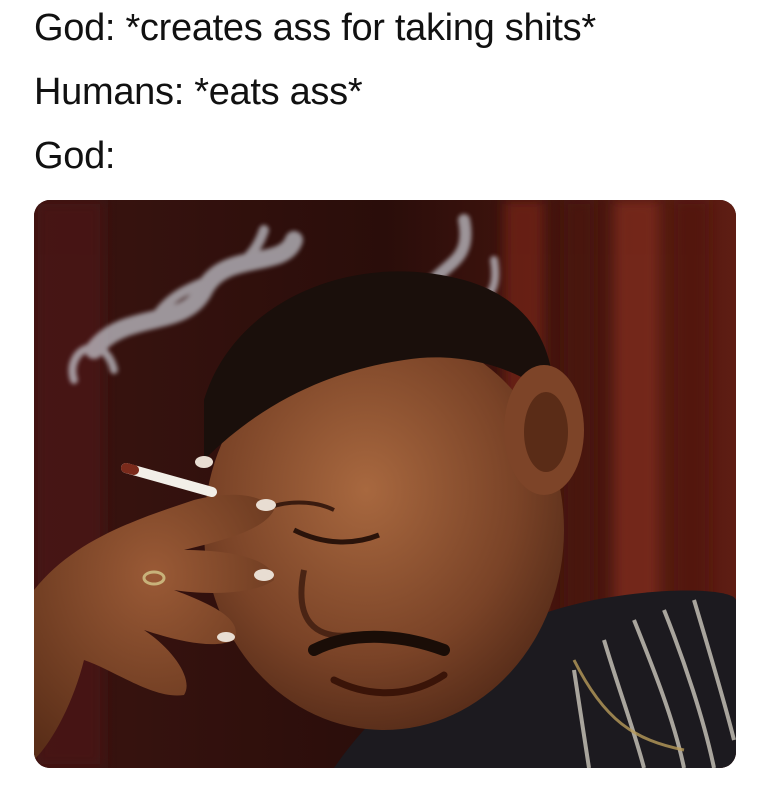 This screenshot has height=790, width=769. I want to click on caption-line-2: Humans: *eats ass*, so click(198, 92).